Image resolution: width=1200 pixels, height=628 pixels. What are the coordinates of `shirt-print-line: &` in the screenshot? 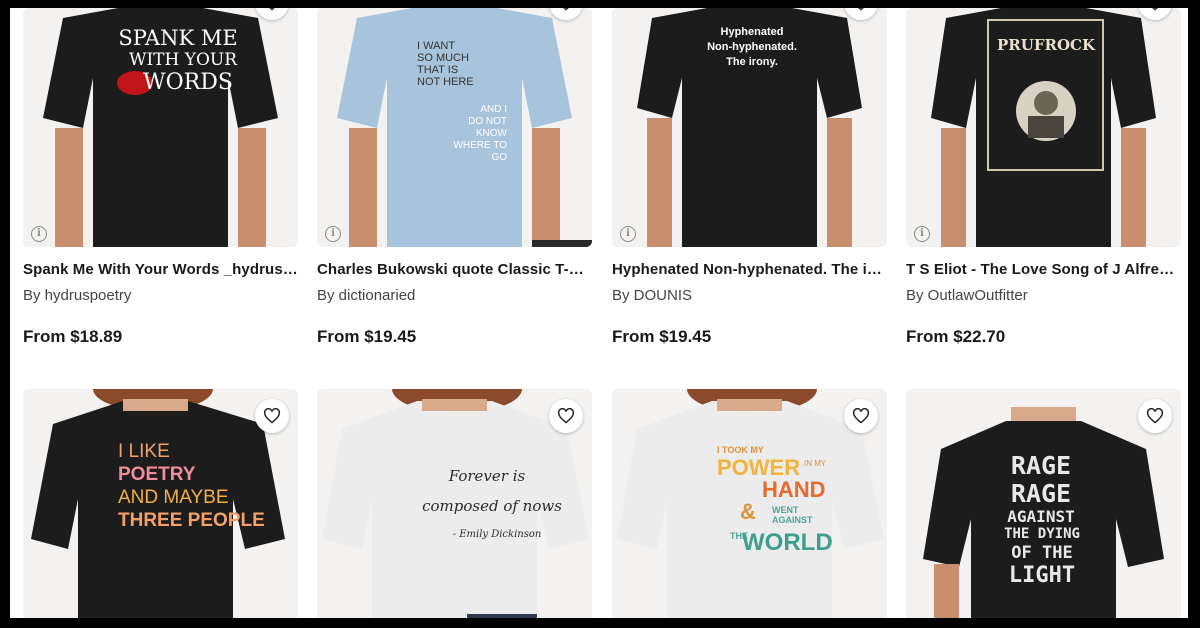 It's located at (748, 511).